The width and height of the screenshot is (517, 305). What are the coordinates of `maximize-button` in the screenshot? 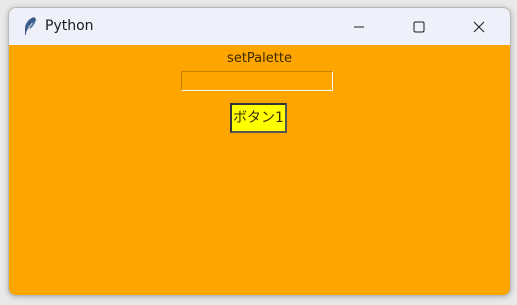 It's located at (419, 26).